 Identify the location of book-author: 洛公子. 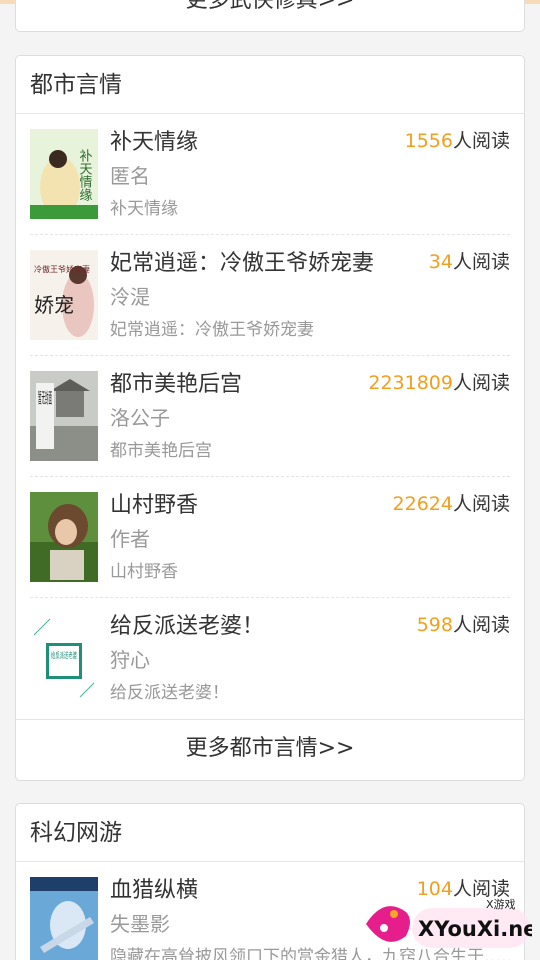
(140, 418).